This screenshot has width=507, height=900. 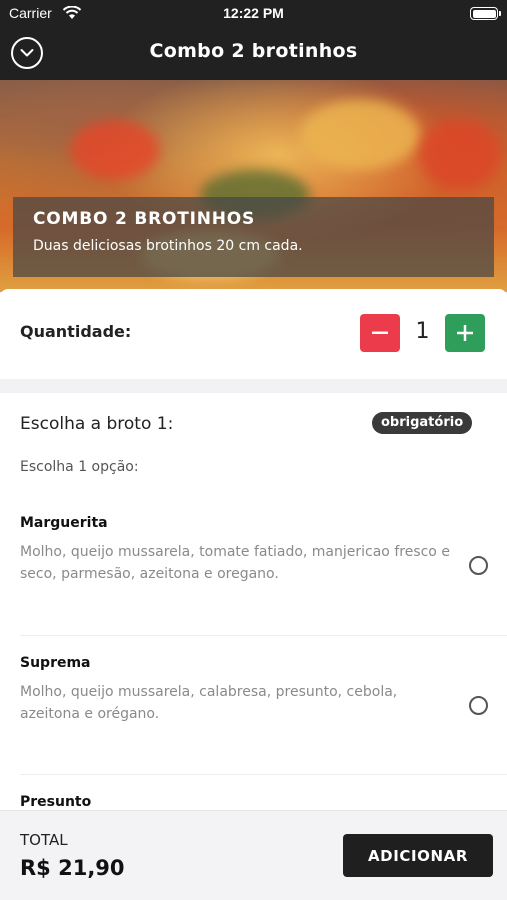 I want to click on increase-quantity-button, so click(x=465, y=333).